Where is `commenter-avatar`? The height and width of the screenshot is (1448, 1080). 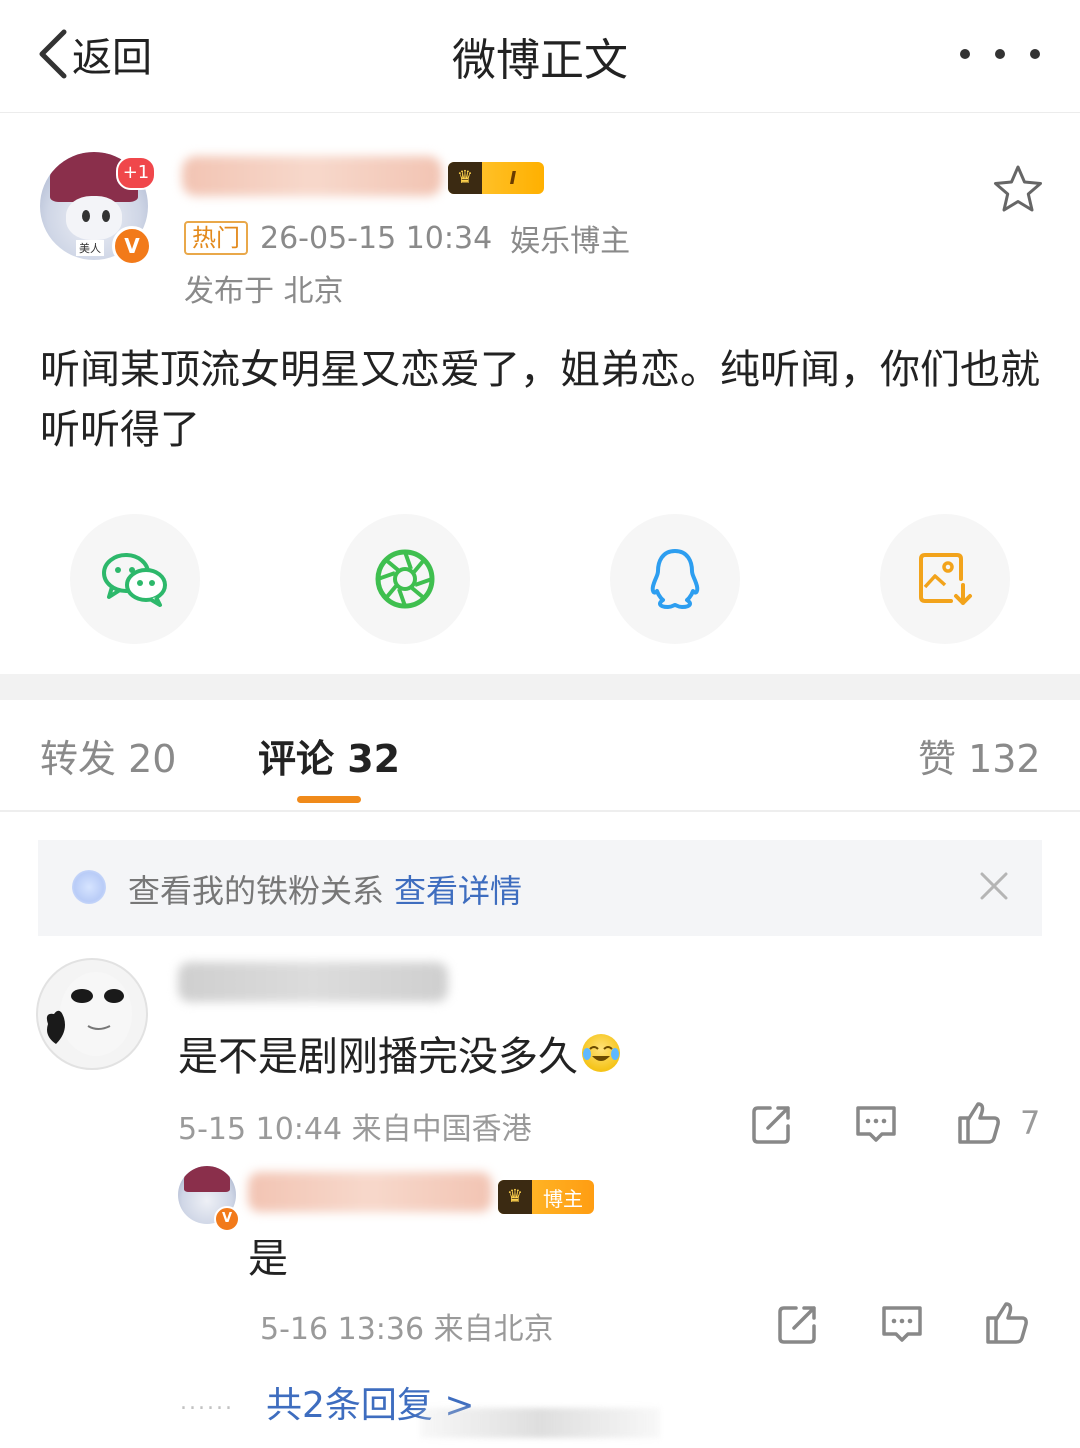
commenter-avatar is located at coordinates (92, 1014).